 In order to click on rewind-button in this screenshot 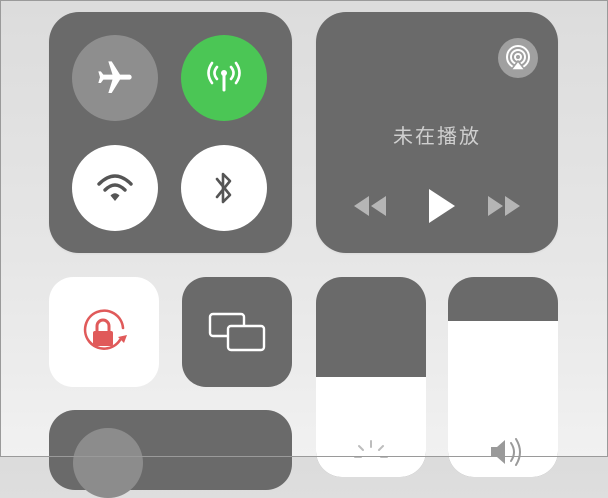, I will do `click(370, 206)`.